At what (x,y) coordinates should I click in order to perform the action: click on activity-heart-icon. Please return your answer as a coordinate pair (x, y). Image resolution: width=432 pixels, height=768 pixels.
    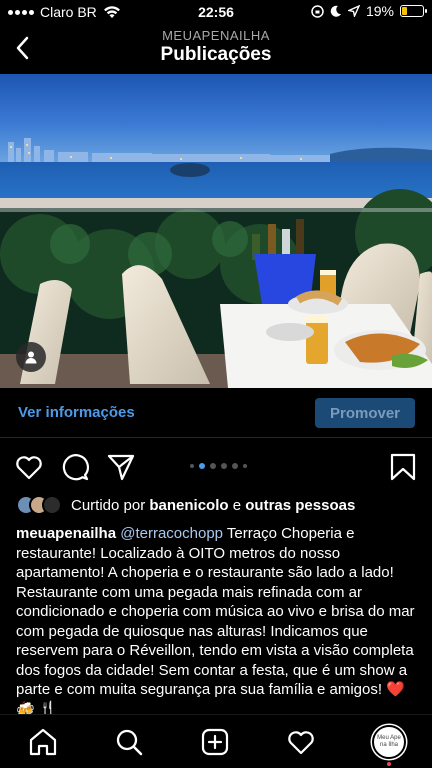
    Looking at the image, I should click on (301, 742).